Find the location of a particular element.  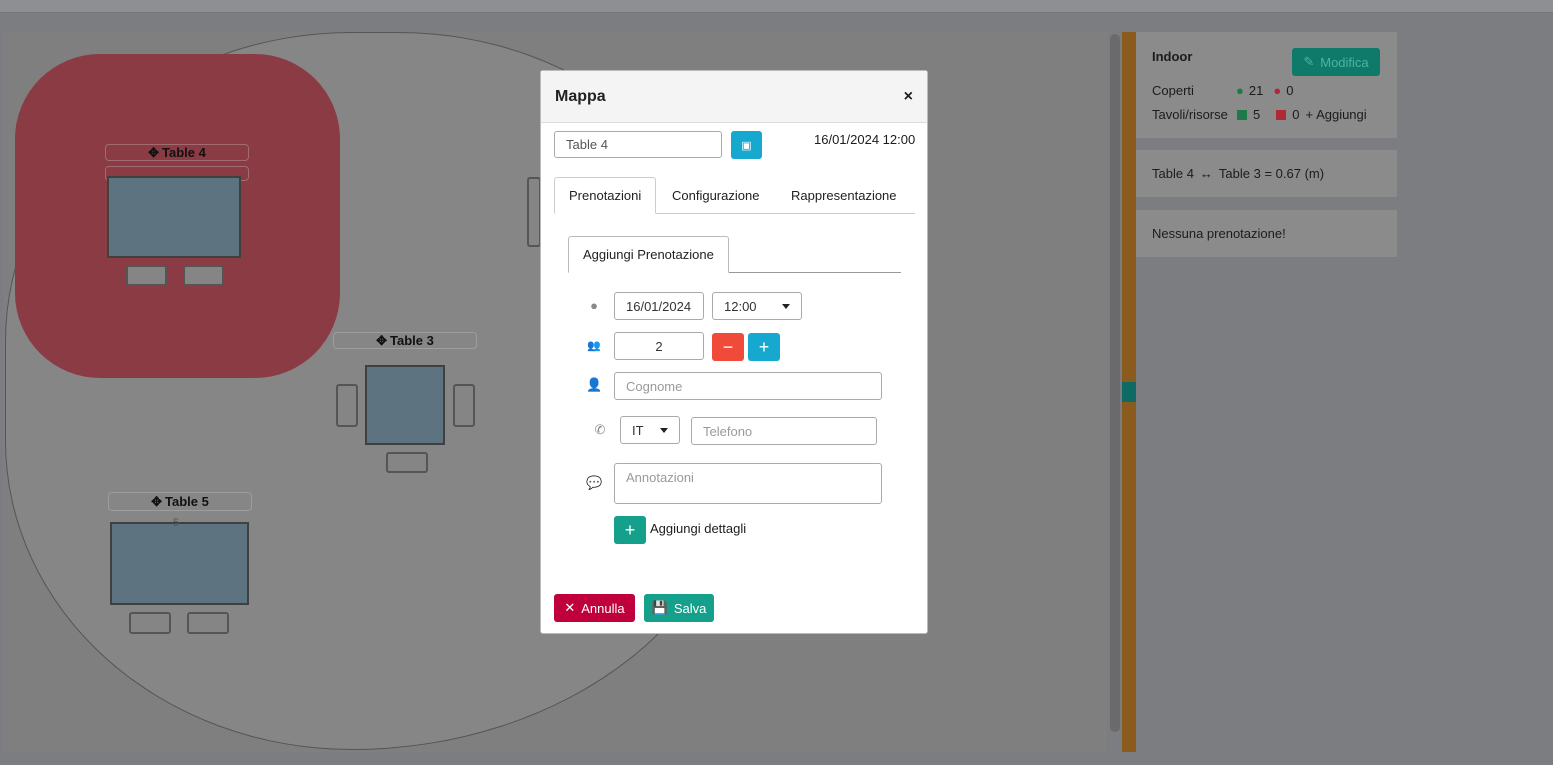

no-bookings-text: Nessuna prenotazione! is located at coordinates (1219, 233).